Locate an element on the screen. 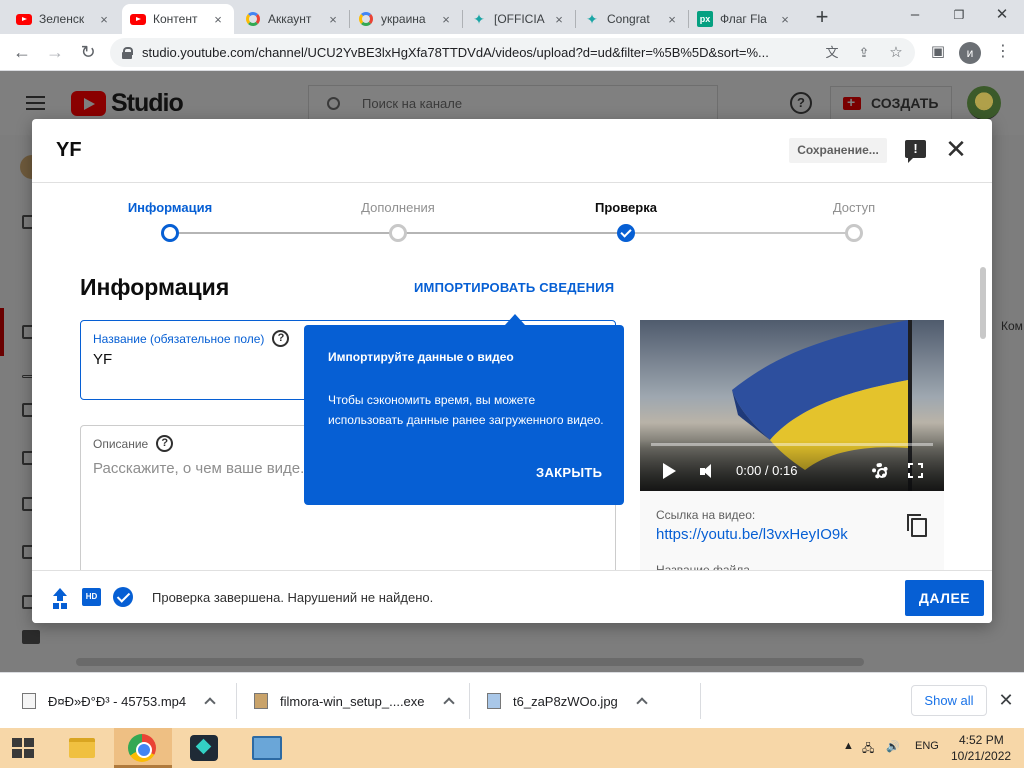  profile-avatar: и is located at coordinates (970, 53).